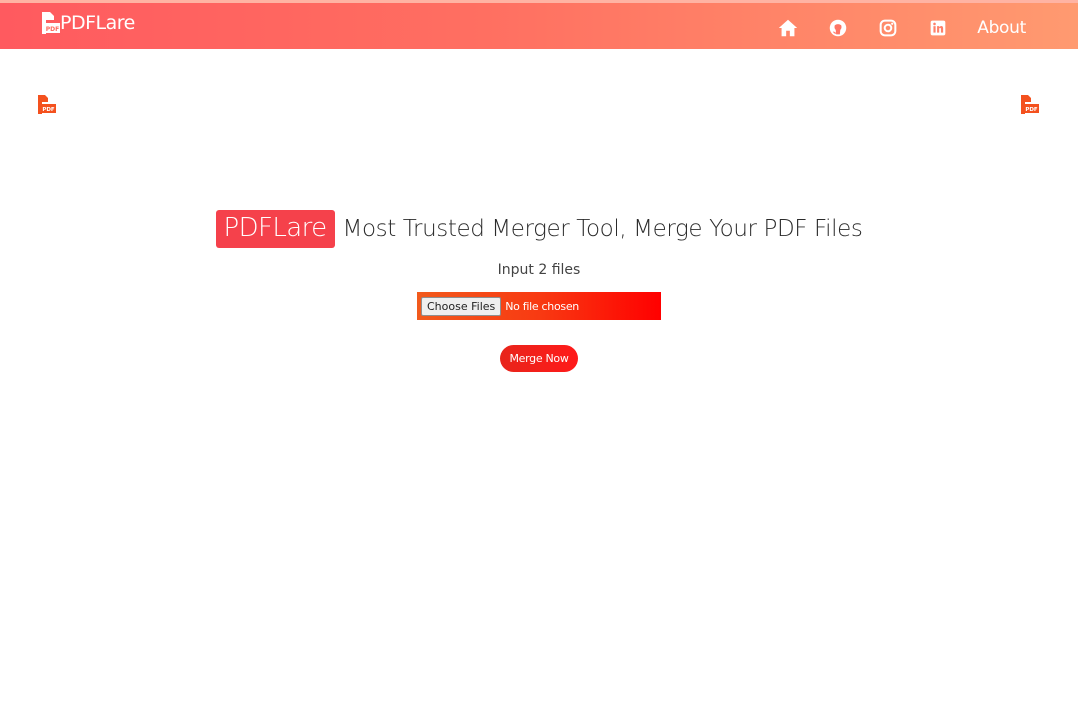 This screenshot has height=715, width=1078. What do you see at coordinates (97, 23) in the screenshot?
I see `brand-name: PDFLare` at bounding box center [97, 23].